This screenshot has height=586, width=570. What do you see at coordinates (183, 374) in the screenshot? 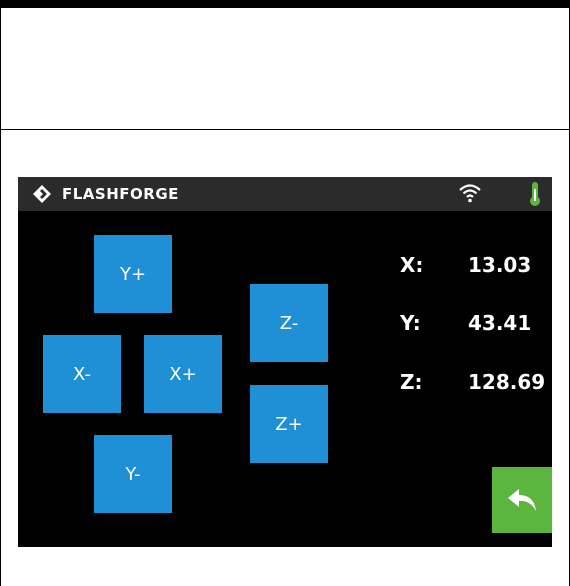
I see `x-plus-button: X+` at bounding box center [183, 374].